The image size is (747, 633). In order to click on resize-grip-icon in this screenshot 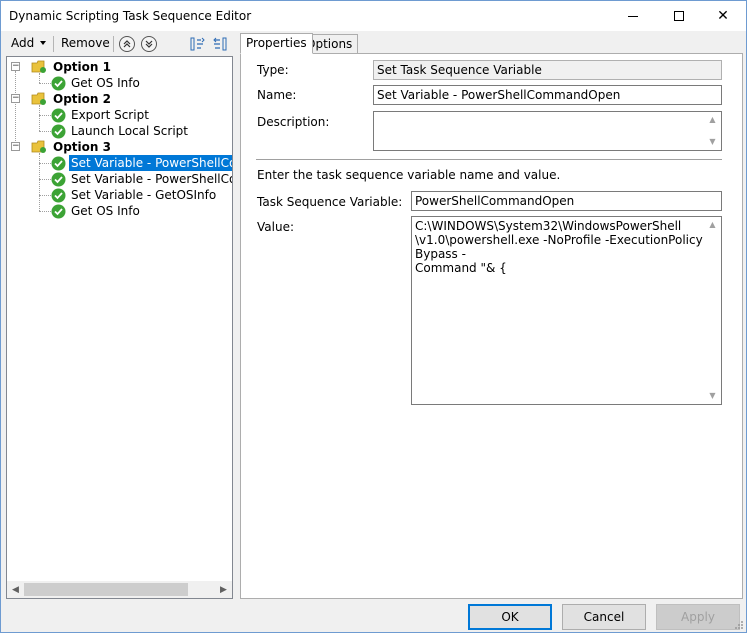, I will do `click(739, 625)`.